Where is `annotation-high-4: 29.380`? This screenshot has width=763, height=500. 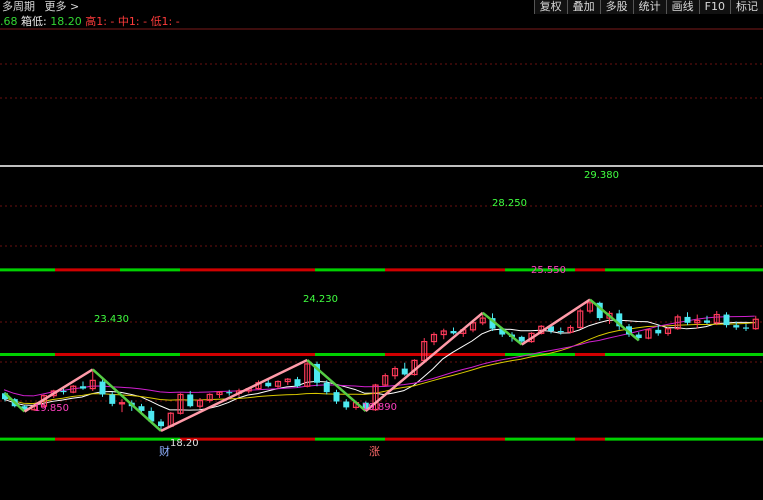 annotation-high-4: 29.380 is located at coordinates (601, 175).